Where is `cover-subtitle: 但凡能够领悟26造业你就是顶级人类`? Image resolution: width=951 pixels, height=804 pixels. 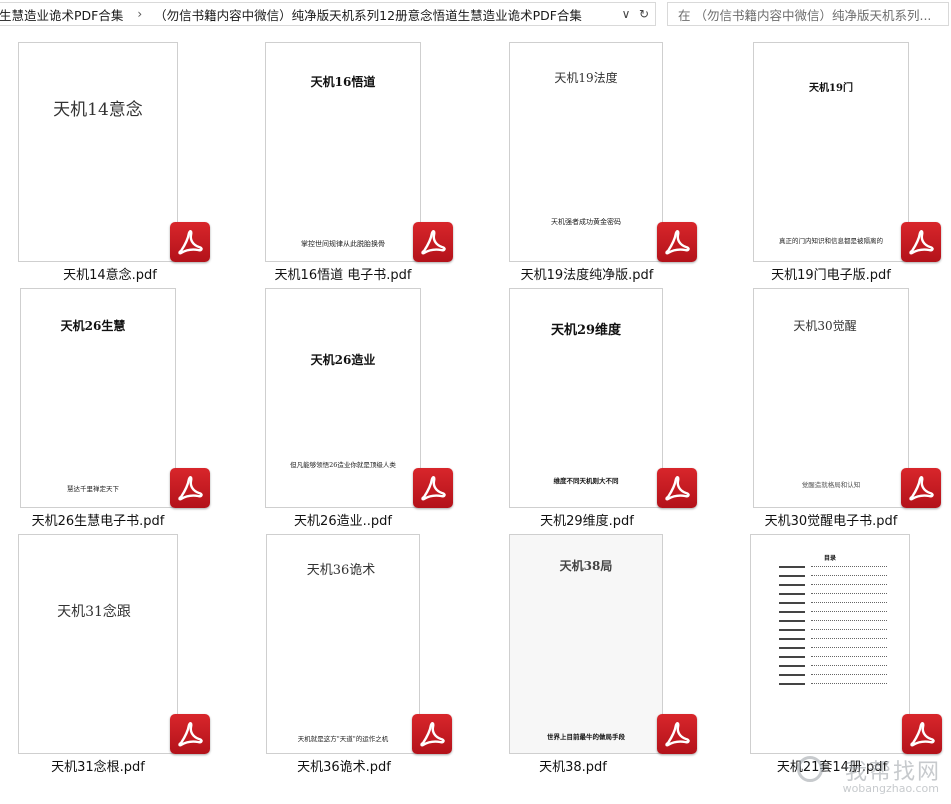 cover-subtitle: 但凡能够领悟26造业你就是顶级人类 is located at coordinates (343, 465).